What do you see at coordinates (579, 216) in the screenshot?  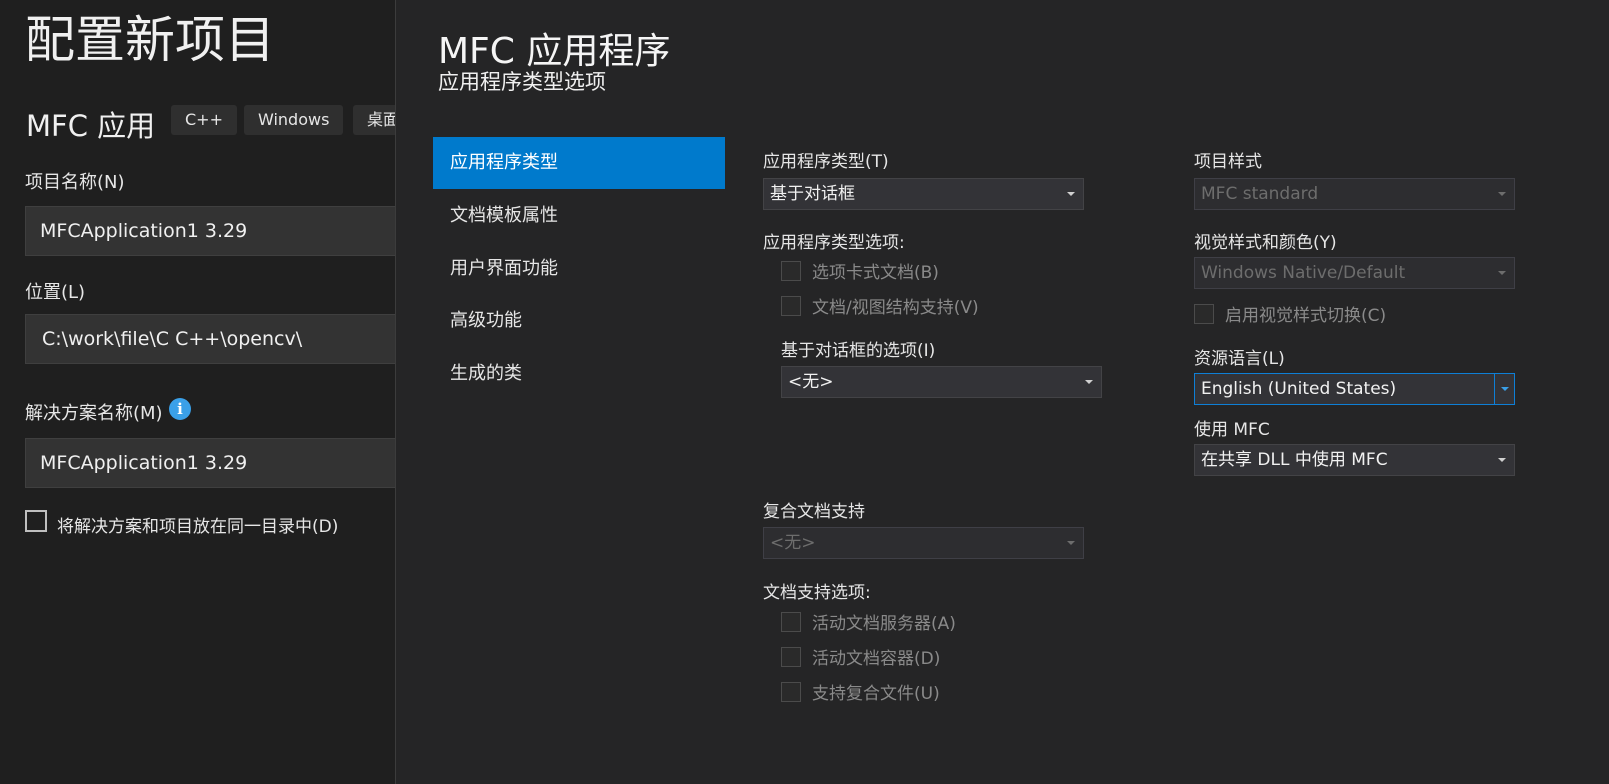 I see `nav-doc-template-props: 文档模板属性` at bounding box center [579, 216].